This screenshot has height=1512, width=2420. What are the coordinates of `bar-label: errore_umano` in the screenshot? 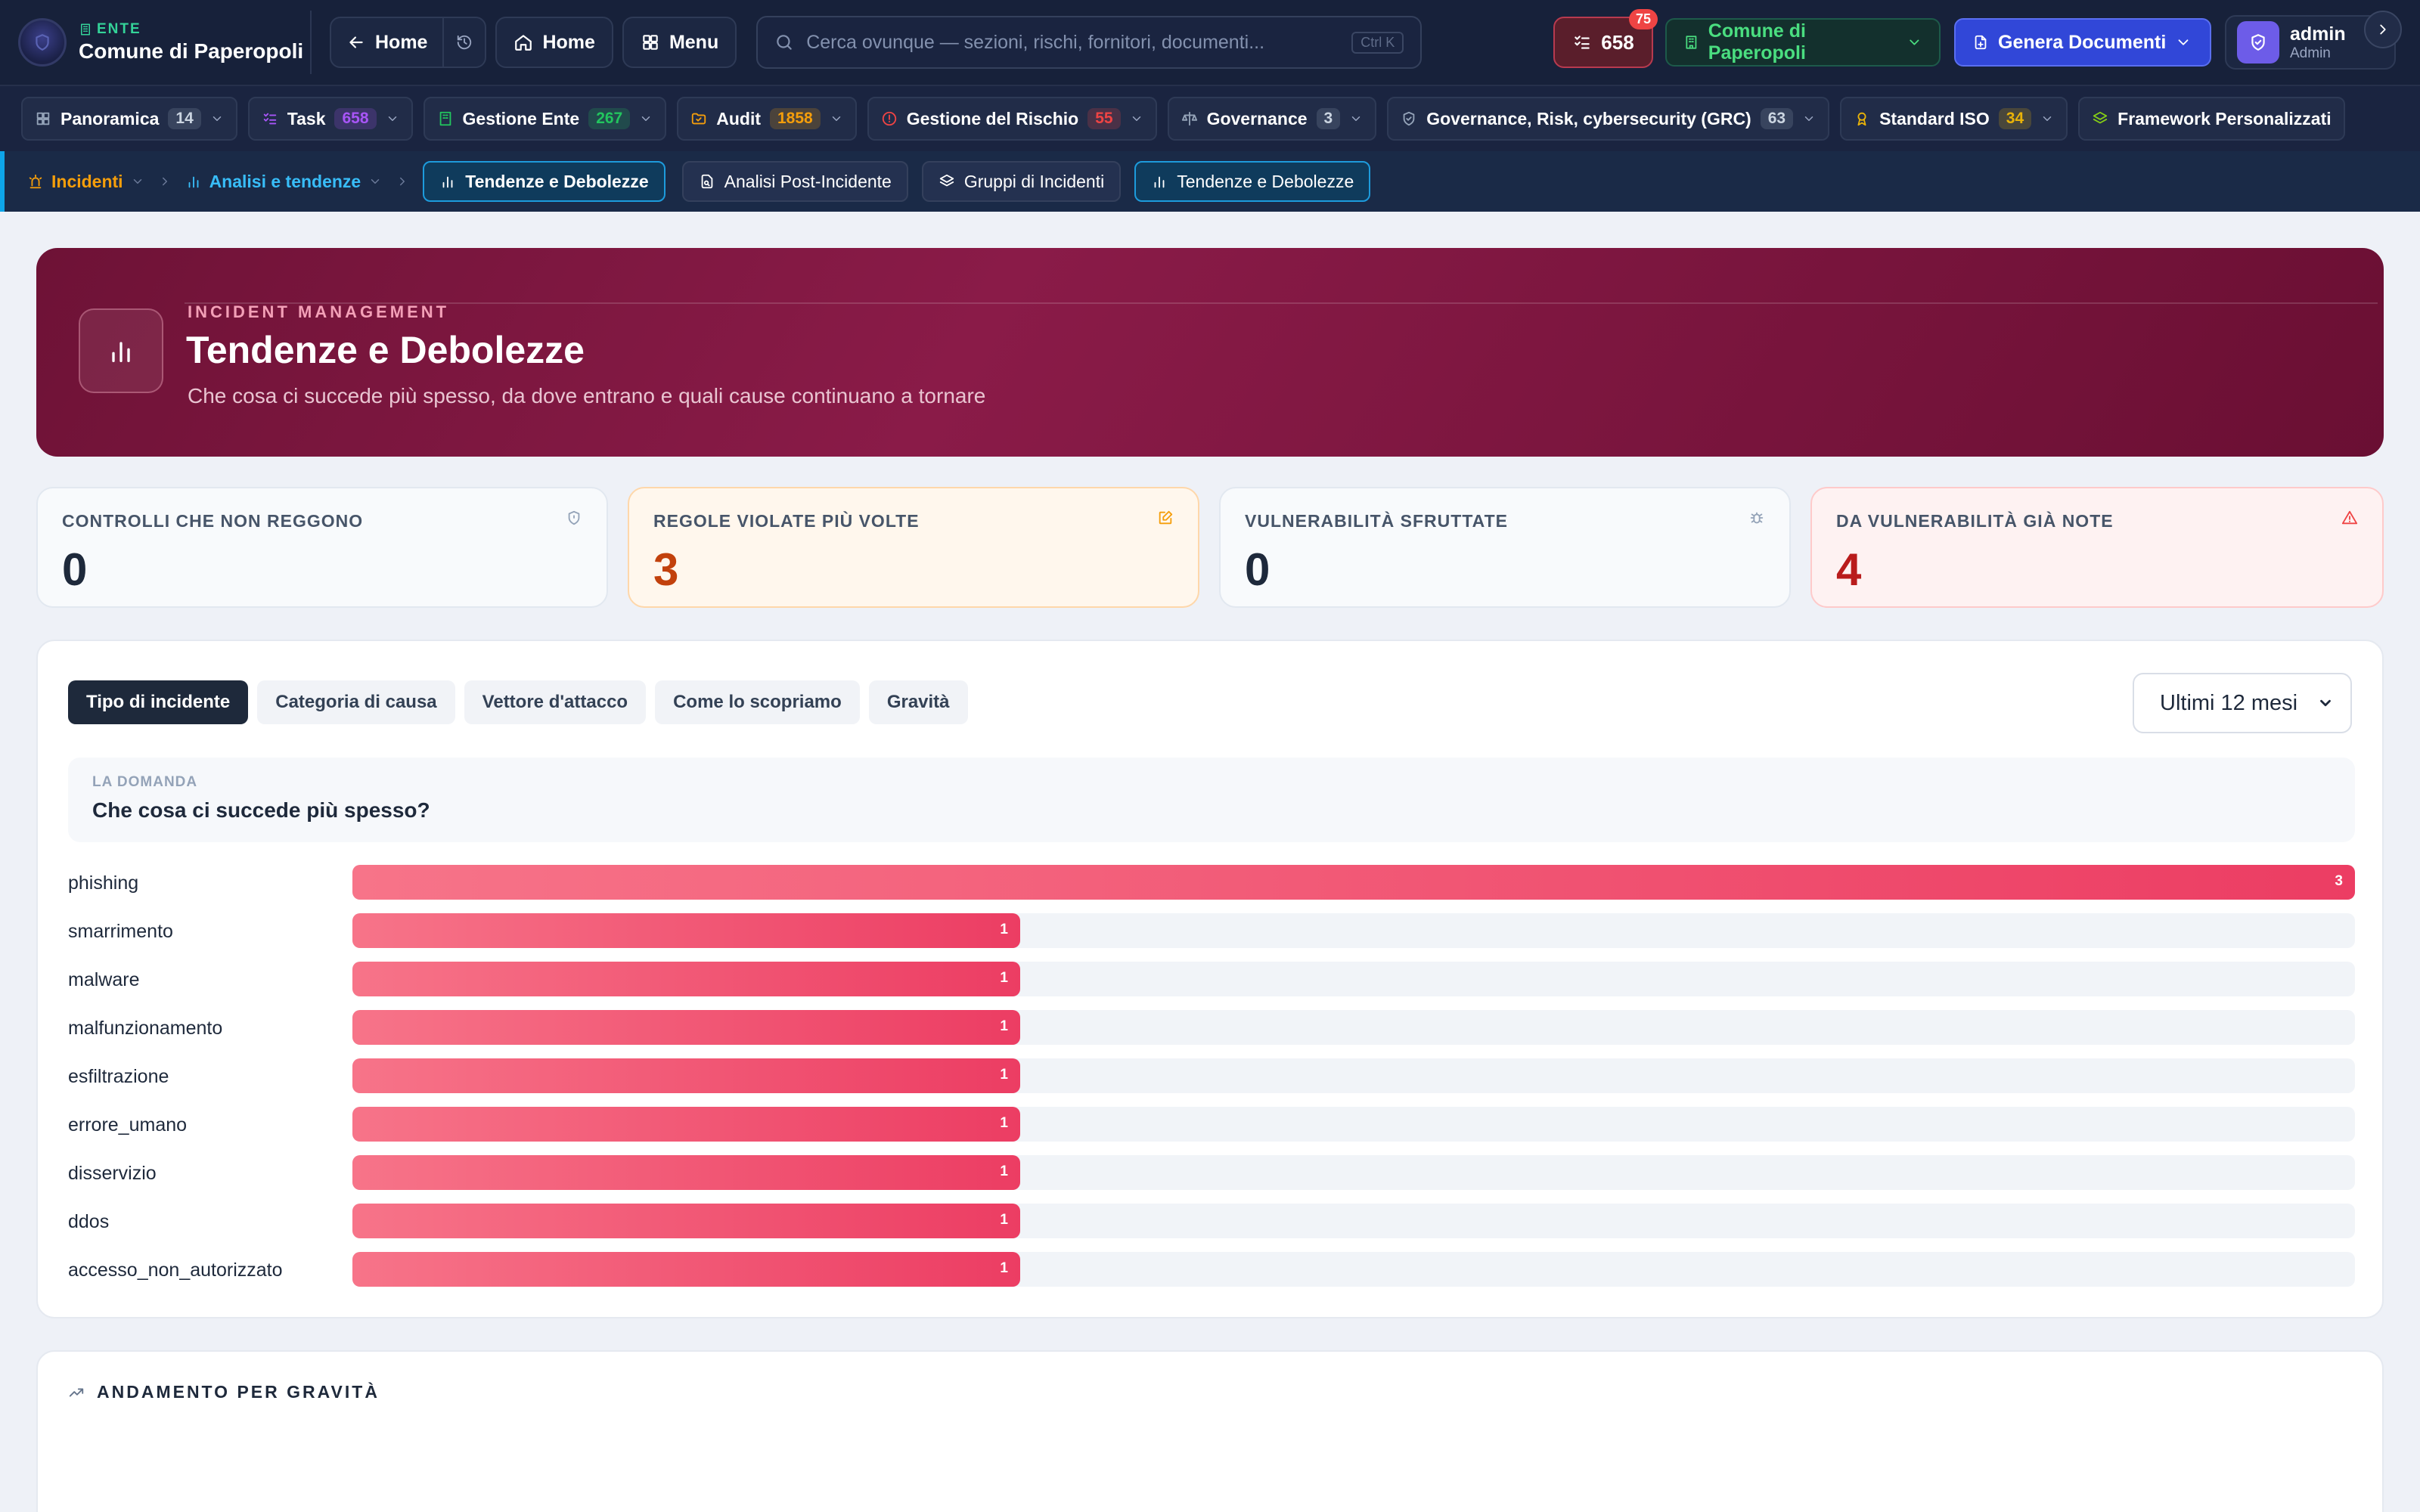 It's located at (128, 1125).